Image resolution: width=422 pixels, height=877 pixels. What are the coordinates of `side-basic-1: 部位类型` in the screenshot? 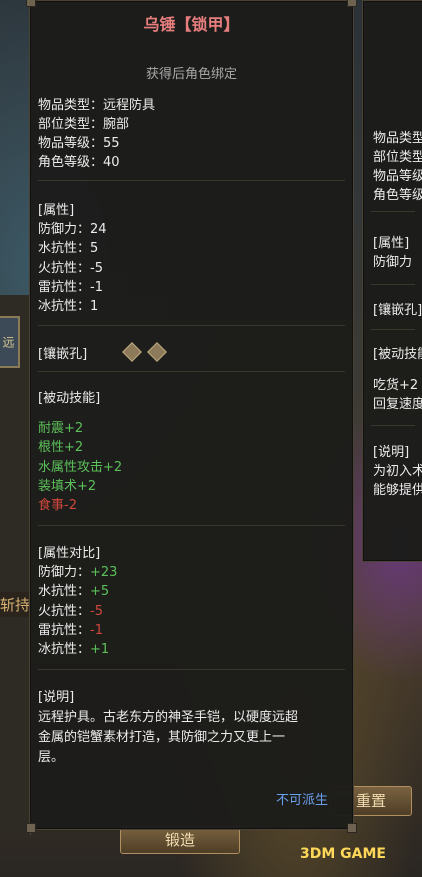 It's located at (397, 157).